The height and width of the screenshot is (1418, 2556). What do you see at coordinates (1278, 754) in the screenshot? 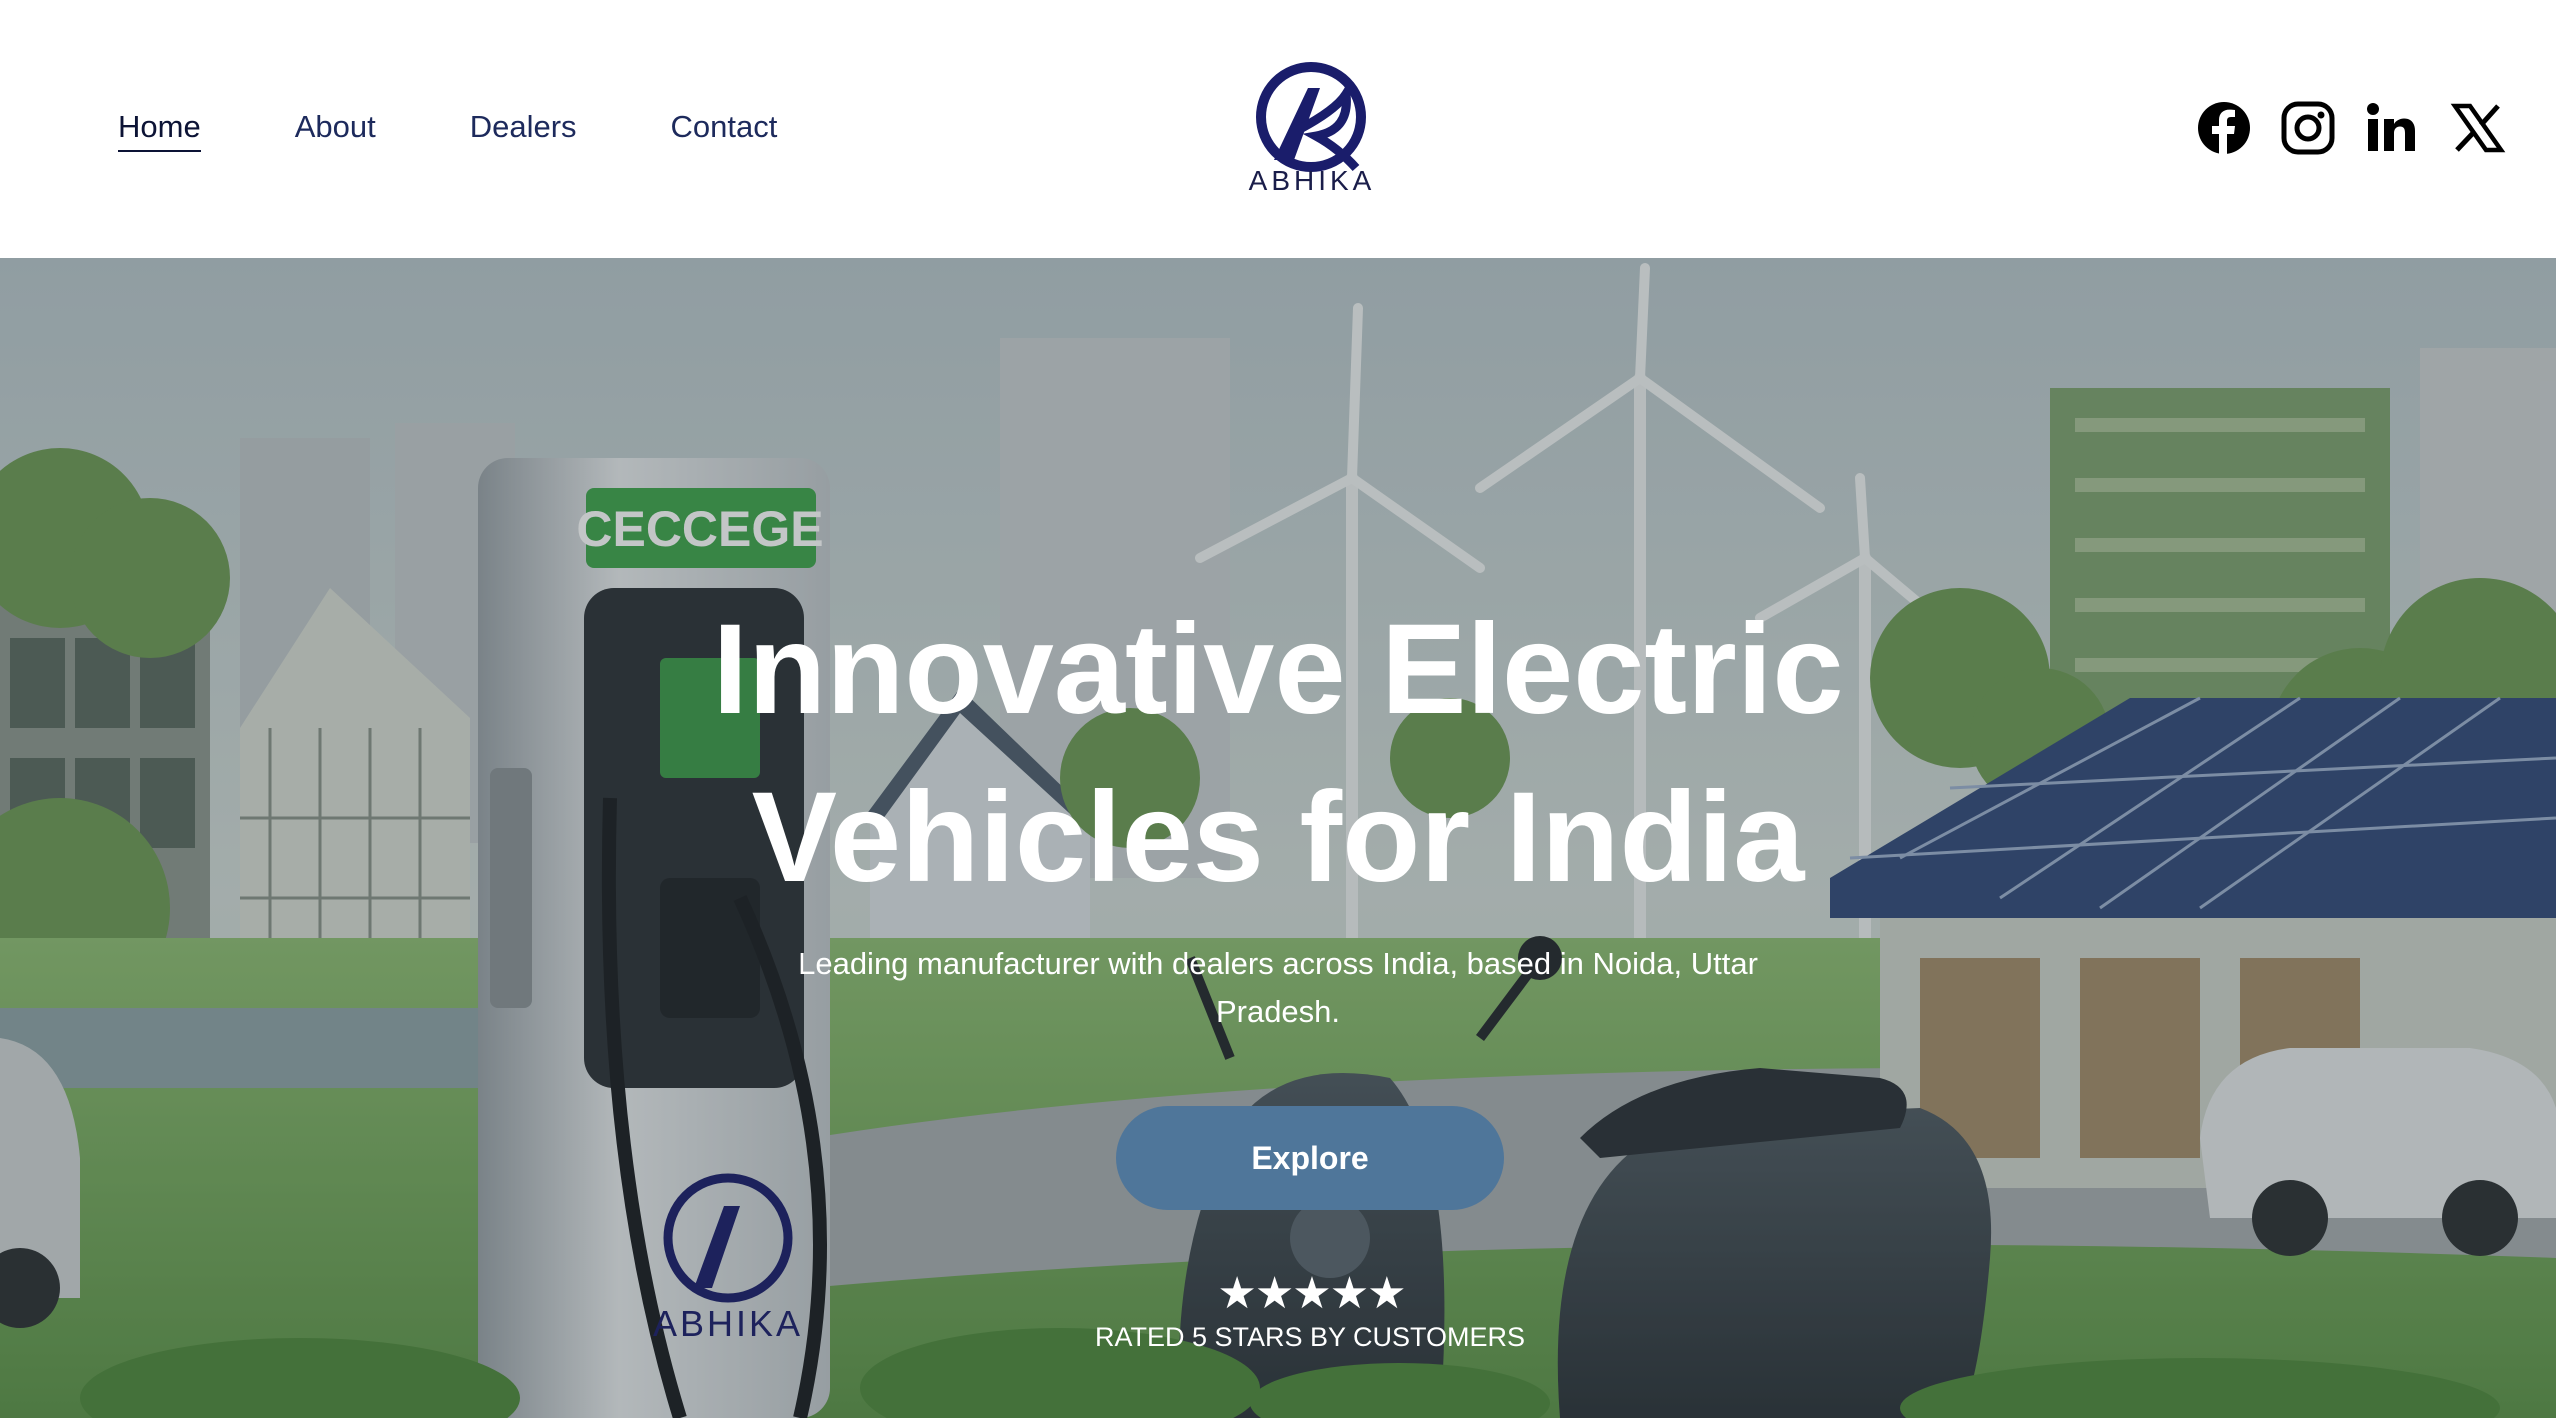
I see `hero-headline: Innovative Electric Vehicles for India` at bounding box center [1278, 754].